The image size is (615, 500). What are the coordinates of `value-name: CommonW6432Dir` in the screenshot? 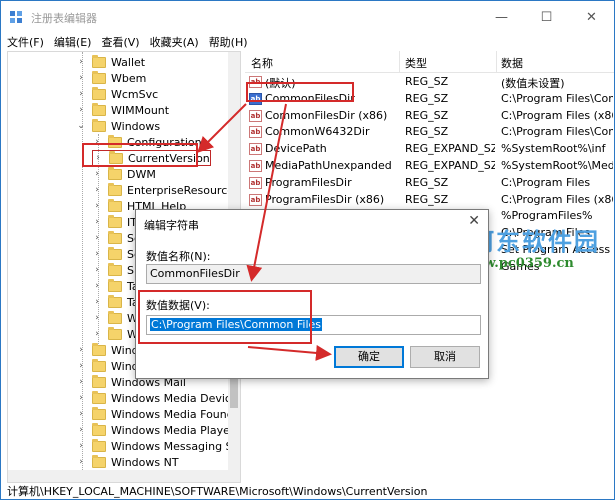 It's located at (317, 132).